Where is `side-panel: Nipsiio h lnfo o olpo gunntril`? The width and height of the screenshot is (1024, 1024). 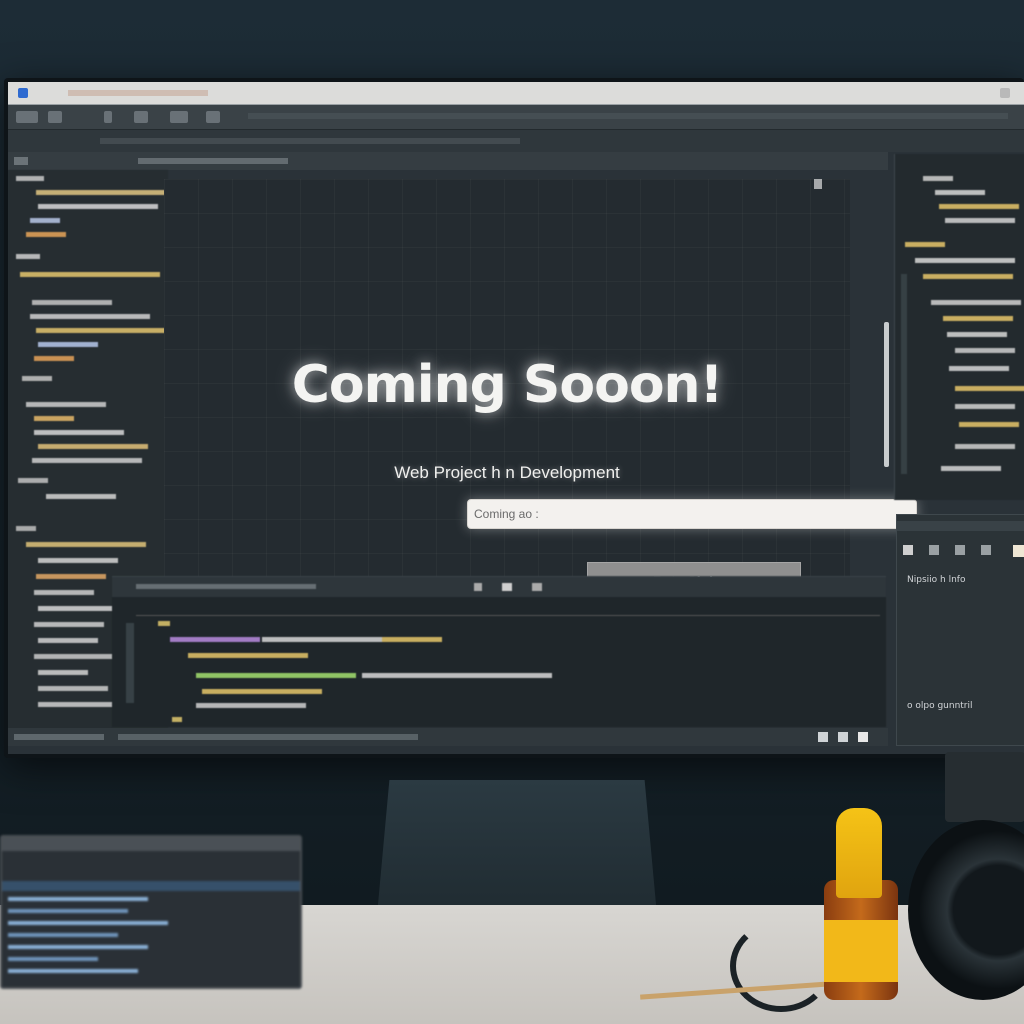
side-panel: Nipsiio h lnfo o olpo gunntril is located at coordinates (960, 630).